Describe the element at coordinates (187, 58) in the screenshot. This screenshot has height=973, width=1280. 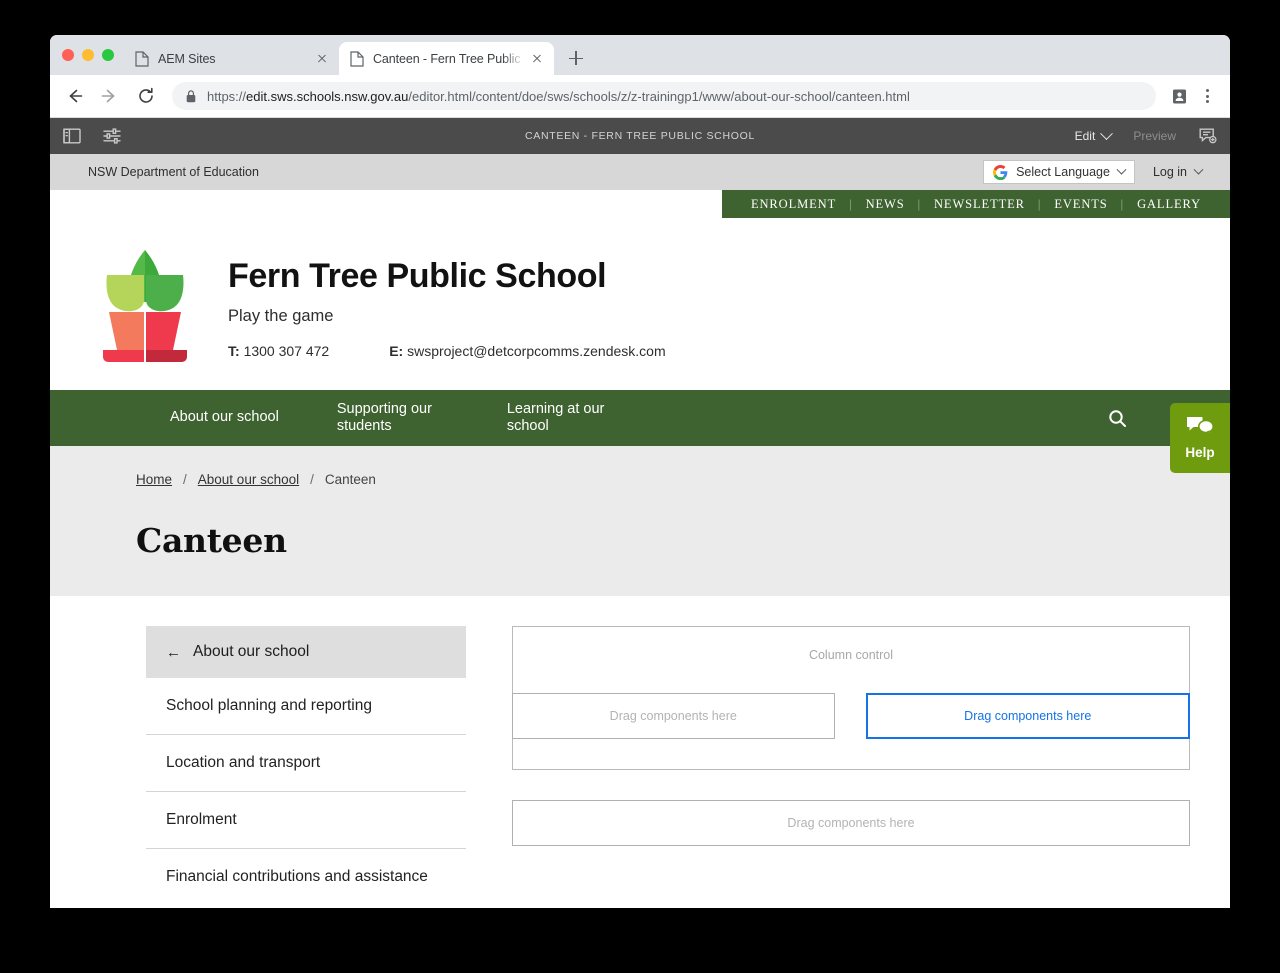
I see `tab-title: AEM Sites` at that location.